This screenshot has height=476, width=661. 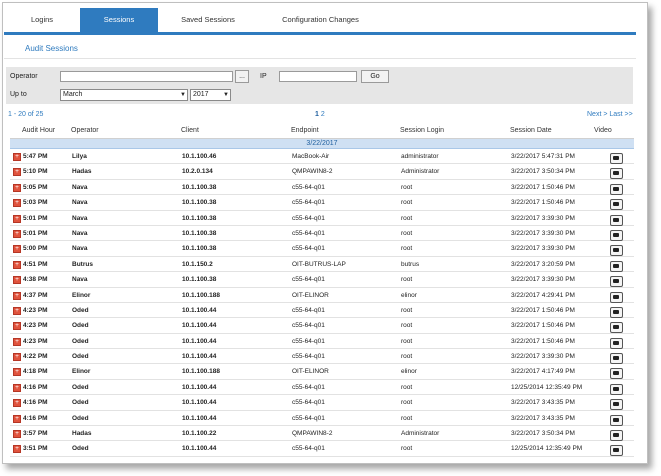 What do you see at coordinates (543, 418) in the screenshot?
I see `session-date-cell: 3/22/2017 3:43:35 PM` at bounding box center [543, 418].